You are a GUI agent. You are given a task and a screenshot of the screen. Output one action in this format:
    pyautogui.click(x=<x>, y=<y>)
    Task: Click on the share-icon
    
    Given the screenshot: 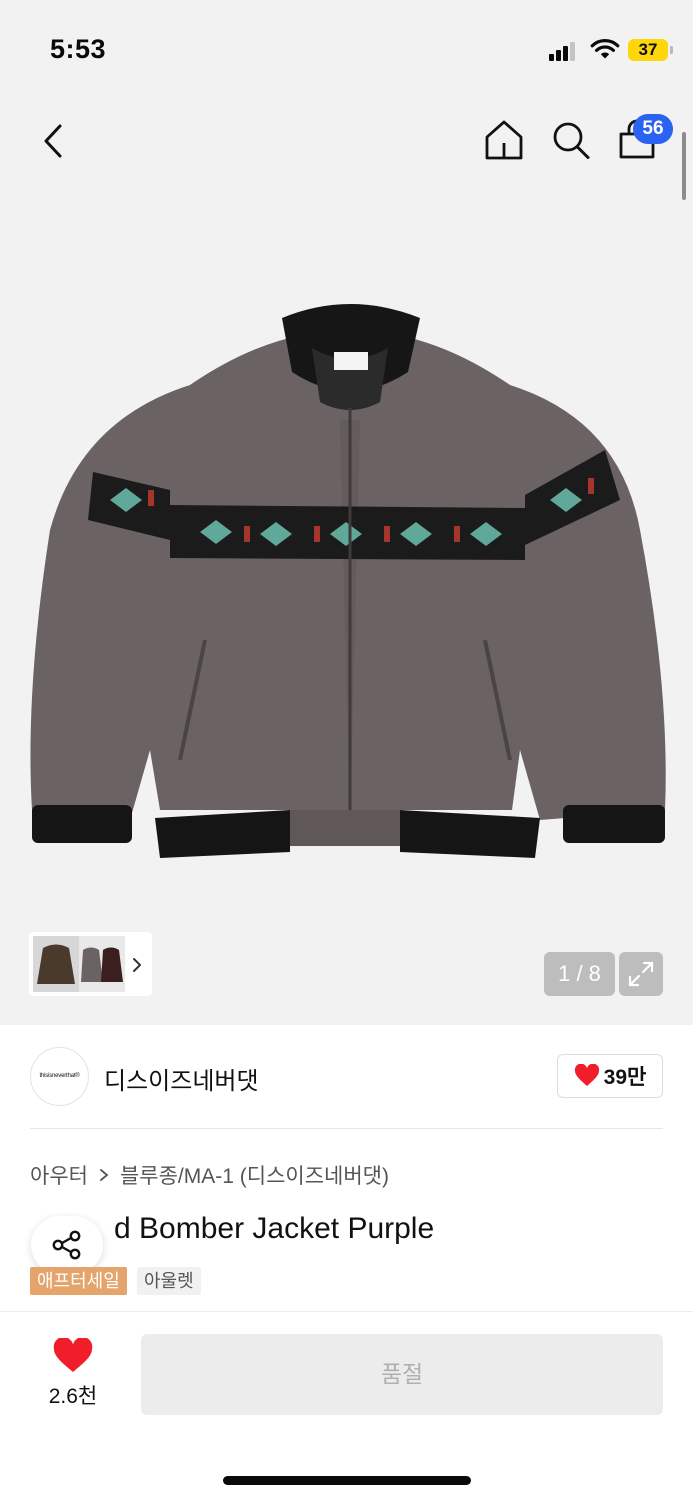 What is the action you would take?
    pyautogui.click(x=66, y=1245)
    